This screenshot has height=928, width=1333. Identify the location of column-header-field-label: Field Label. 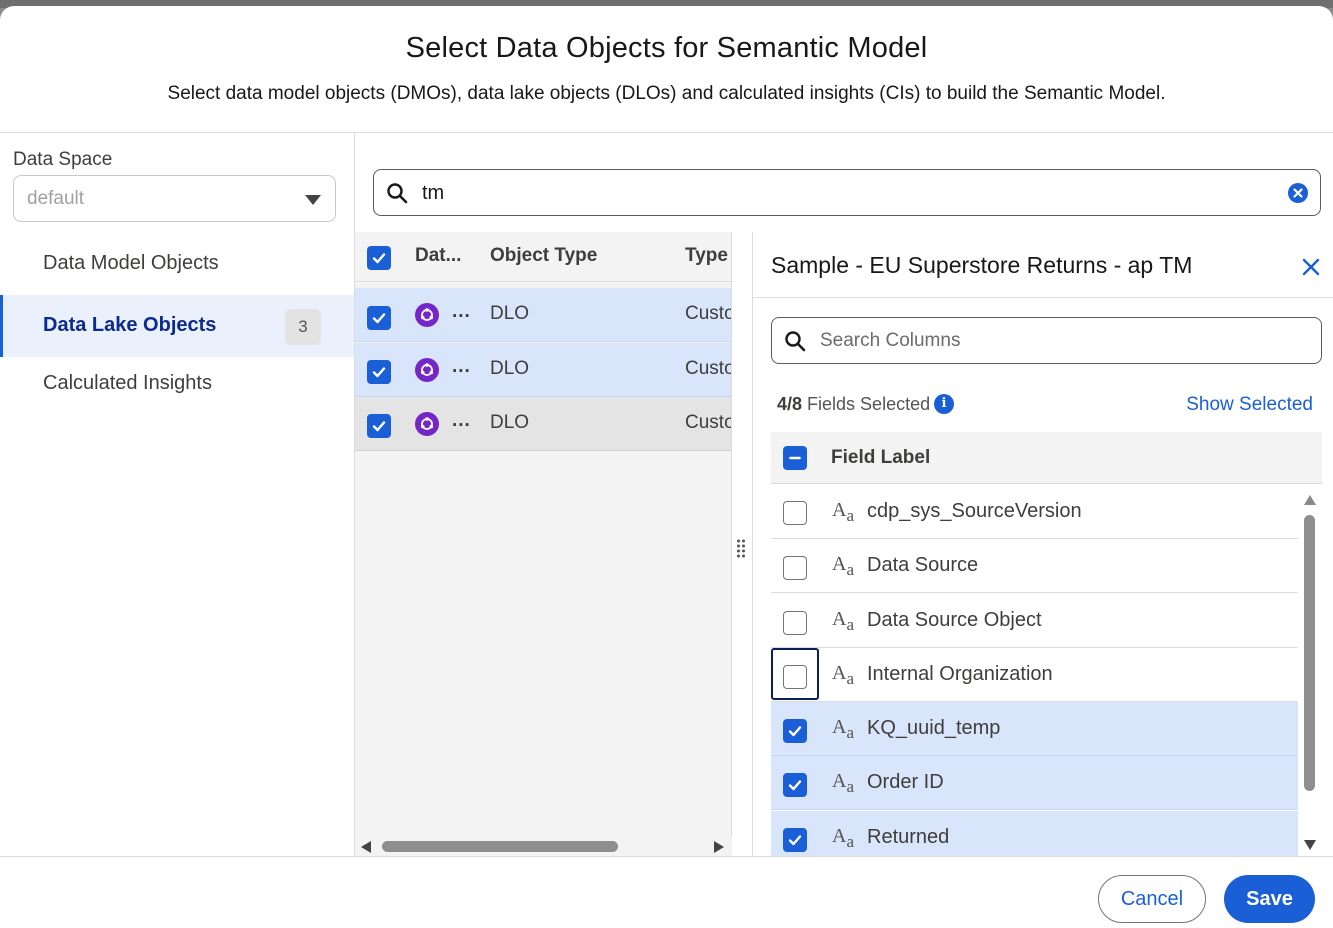
(880, 458).